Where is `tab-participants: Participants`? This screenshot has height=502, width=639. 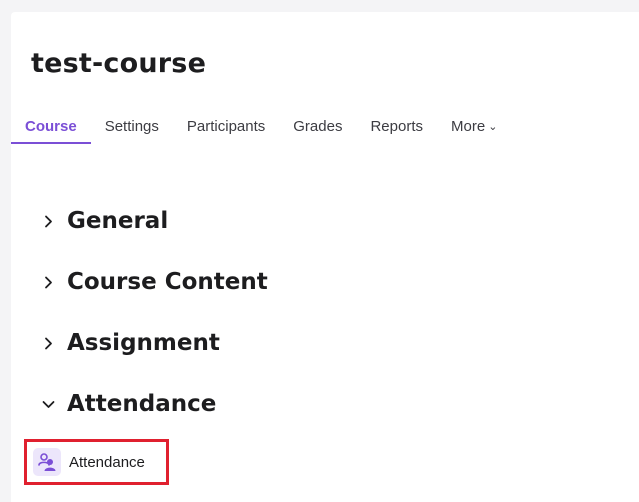 tab-participants: Participants is located at coordinates (226, 128).